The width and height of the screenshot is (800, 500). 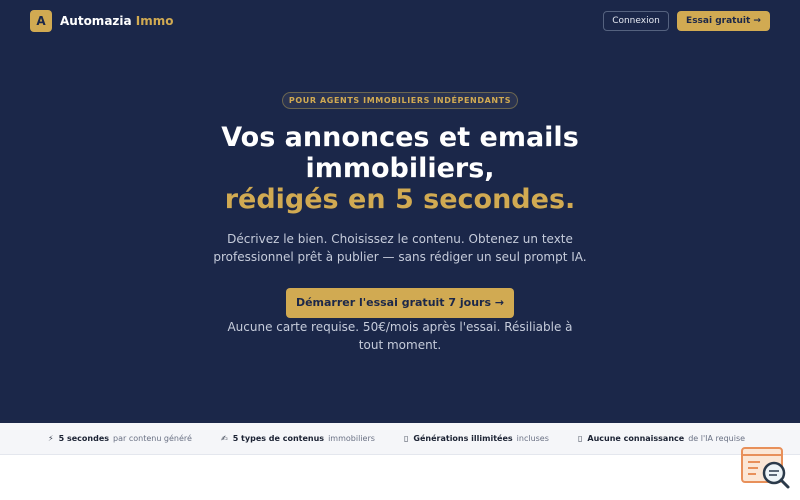 I want to click on start-free-trial-button: Démarrer l'essai gratuit 7 jours →, so click(x=400, y=303).